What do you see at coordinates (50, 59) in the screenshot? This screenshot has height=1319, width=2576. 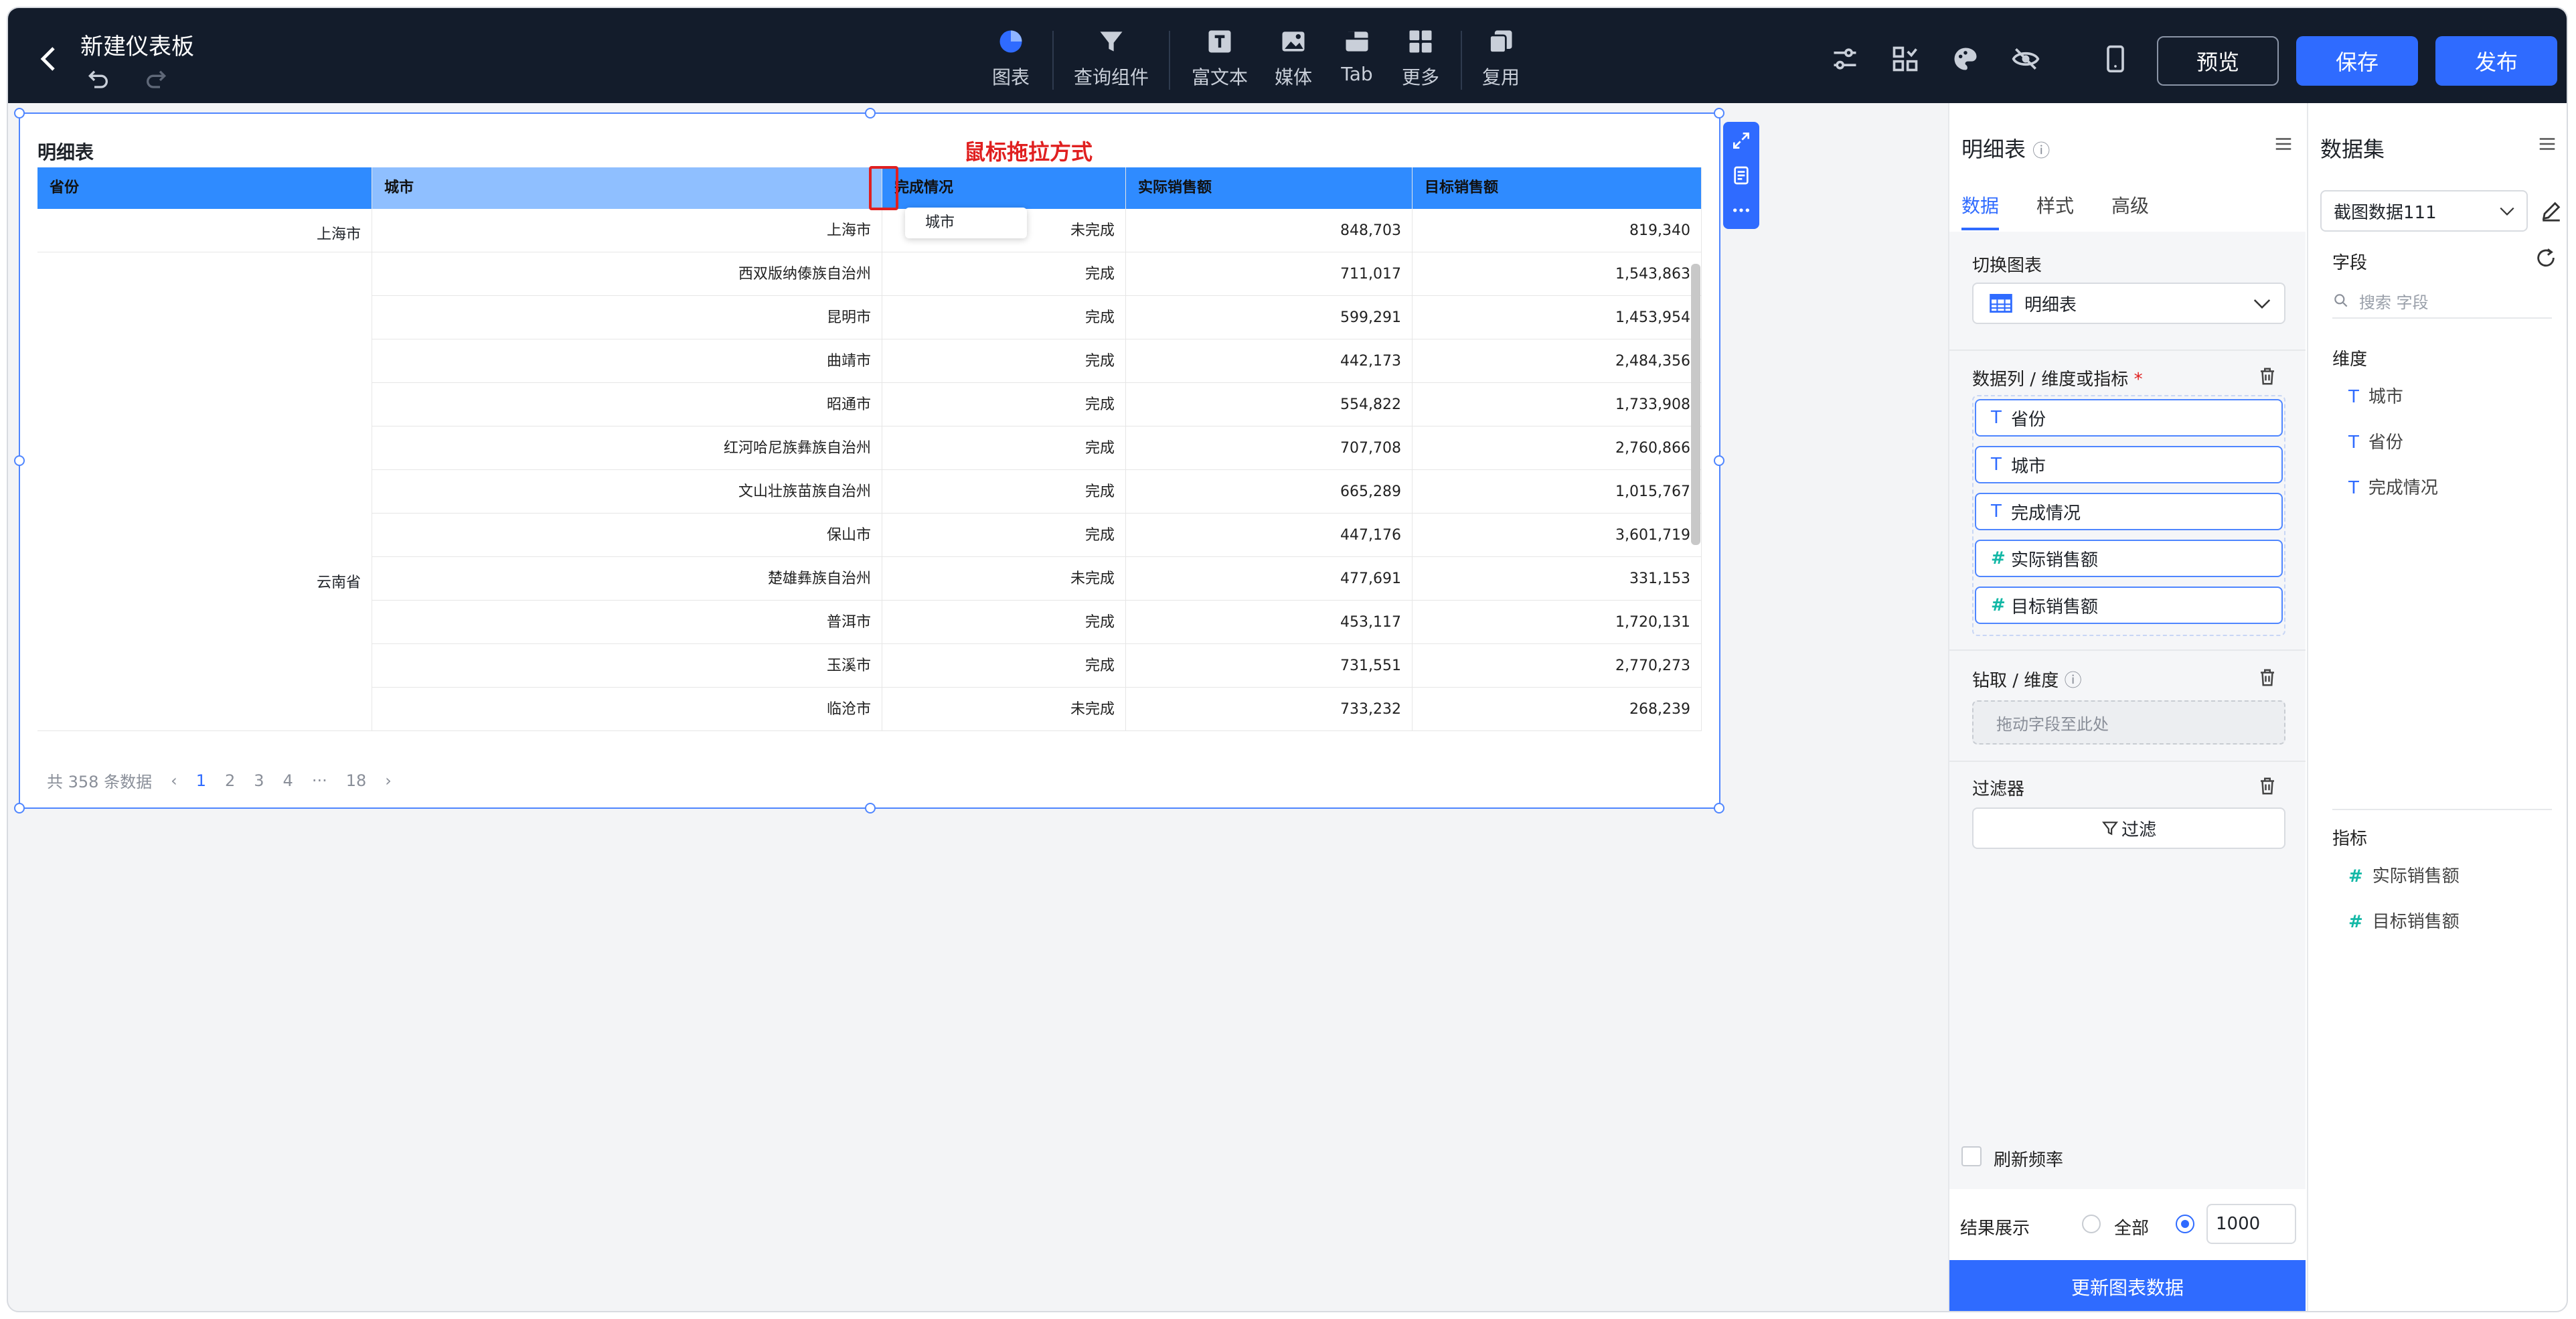 I see `back-arrow-icon` at bounding box center [50, 59].